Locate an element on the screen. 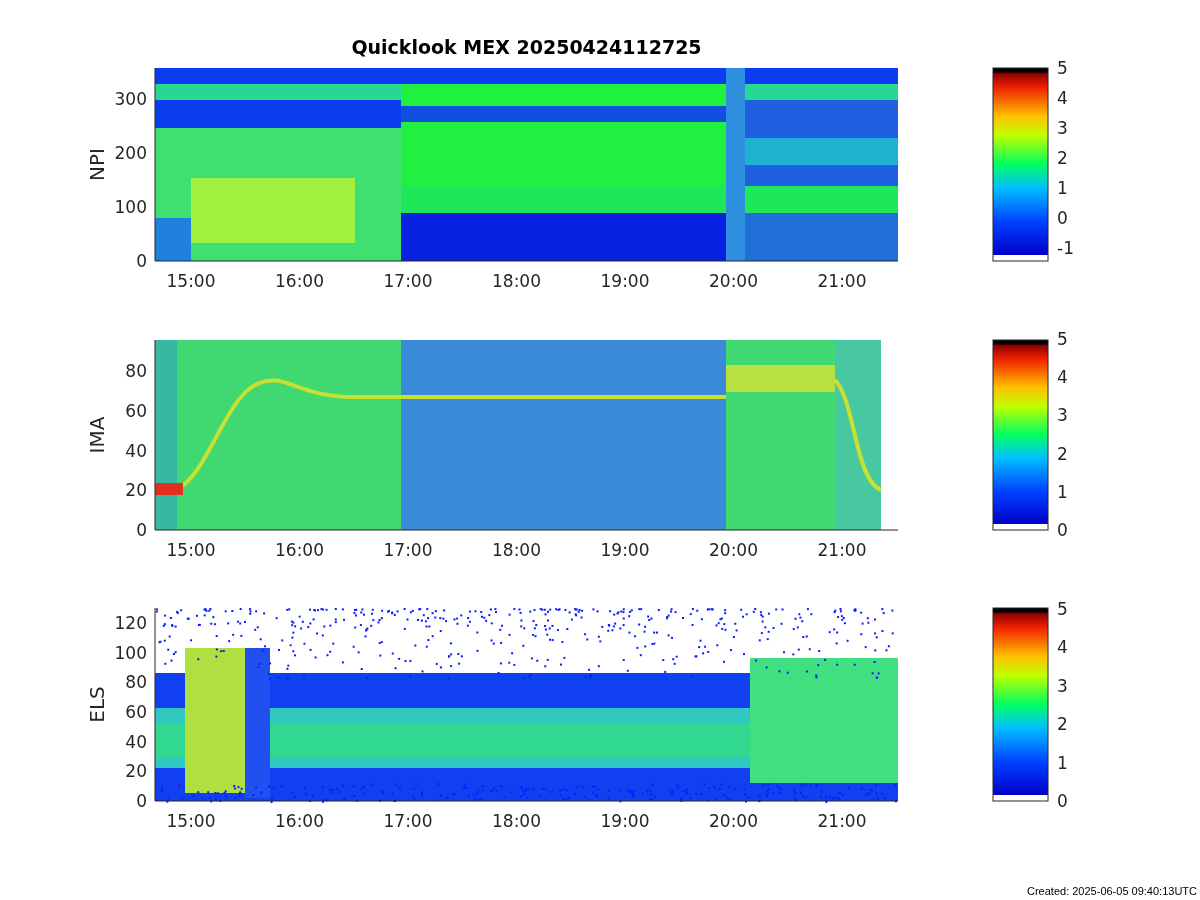 This screenshot has width=1200, height=900. y-tick-label: 200 is located at coordinates (130, 153).